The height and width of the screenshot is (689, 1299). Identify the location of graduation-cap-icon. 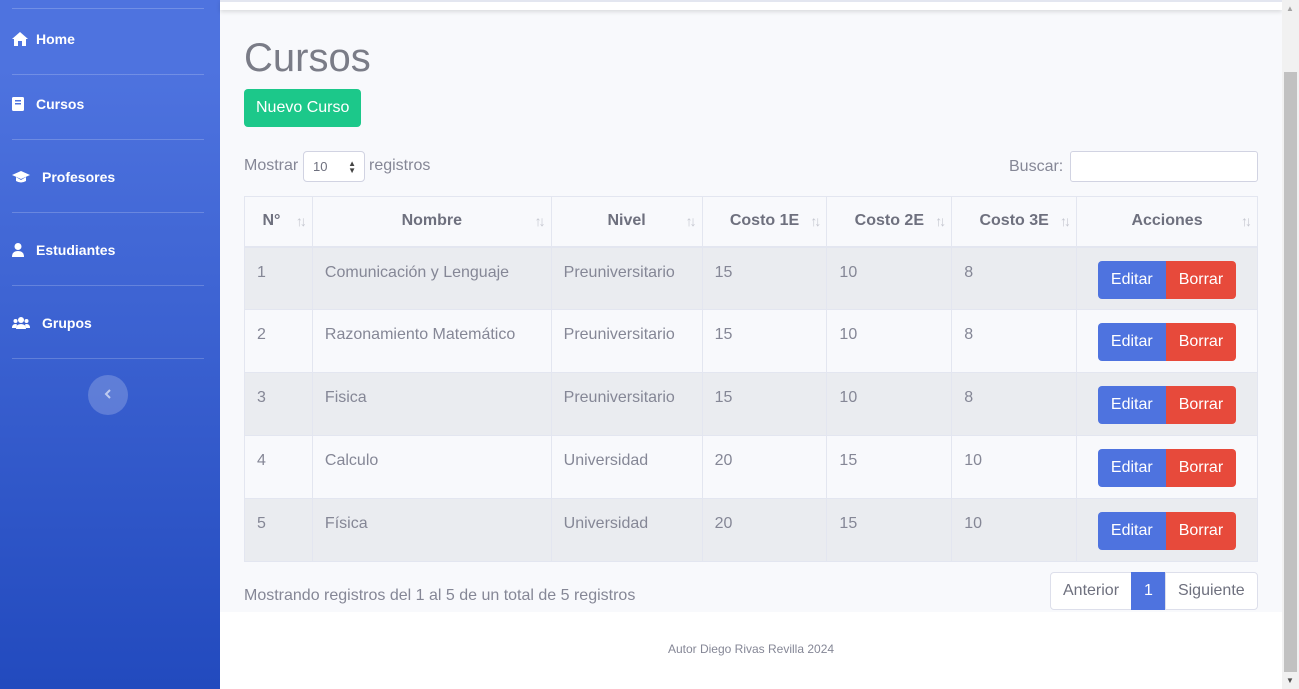
(25, 177).